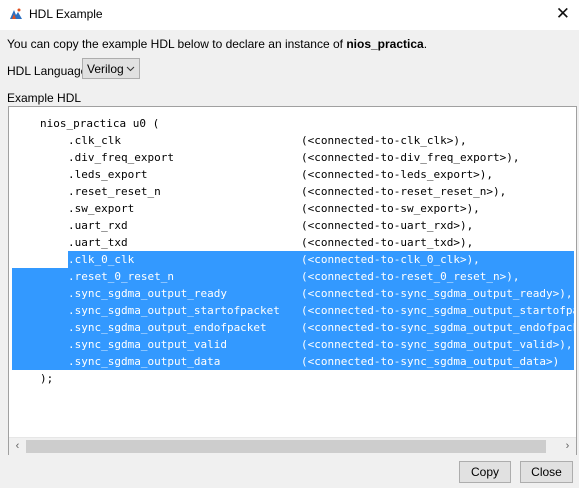 The image size is (579, 488). Describe the element at coordinates (101, 259) in the screenshot. I see `port-signal: .clk_0_clk` at that location.